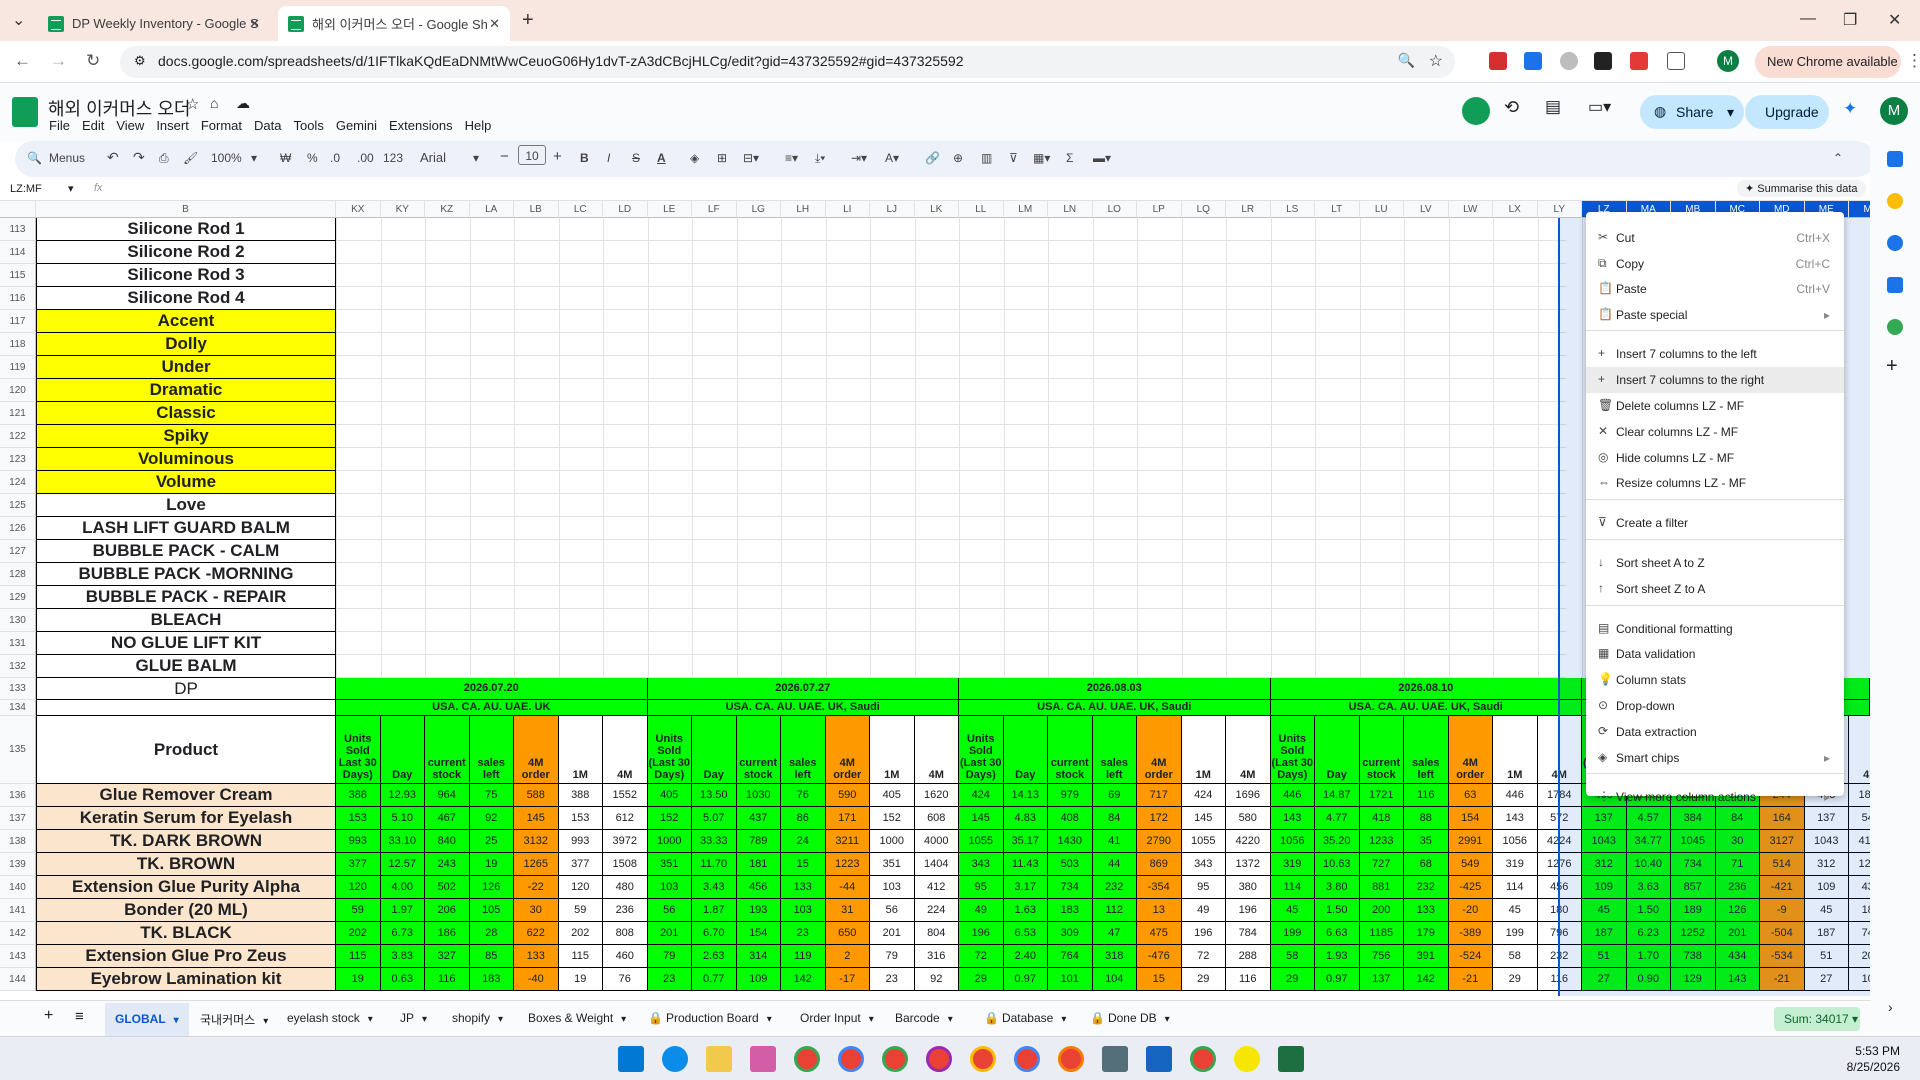 This screenshot has height=1080, width=1920. What do you see at coordinates (186, 229) in the screenshot?
I see `product-label-cell: Silicone Rod 1` at bounding box center [186, 229].